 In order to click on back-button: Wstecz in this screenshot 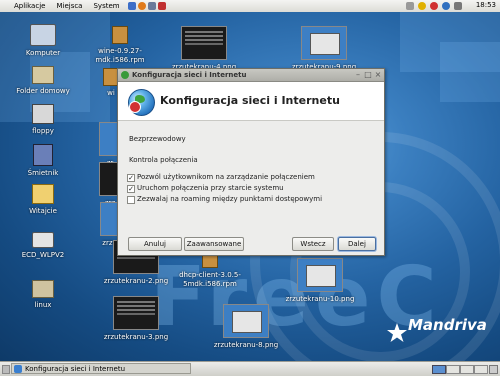, I will do `click(313, 244)`.